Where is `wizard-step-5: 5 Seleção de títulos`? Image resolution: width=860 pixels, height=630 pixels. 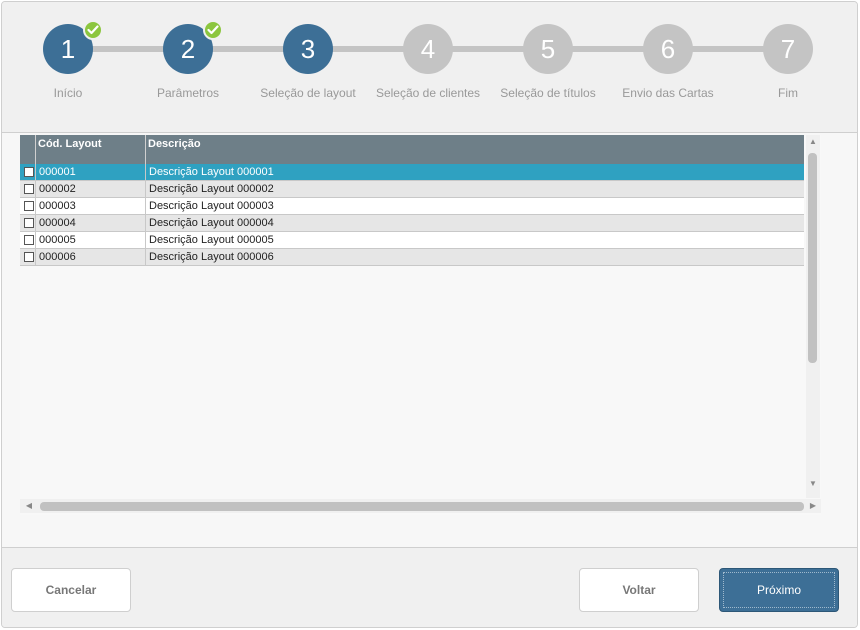
wizard-step-5: 5 Seleção de títulos is located at coordinates (548, 67).